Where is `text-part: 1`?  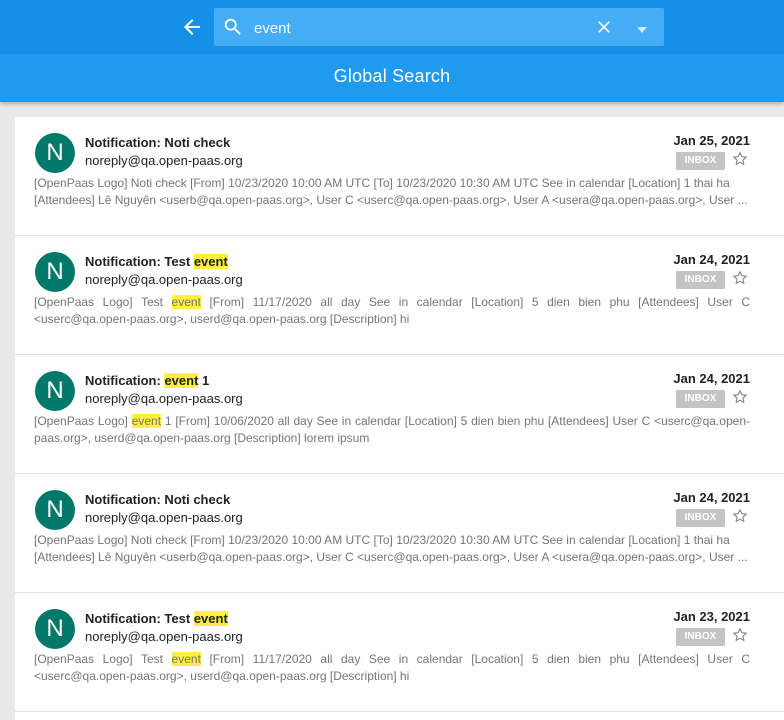 text-part: 1 is located at coordinates (204, 380).